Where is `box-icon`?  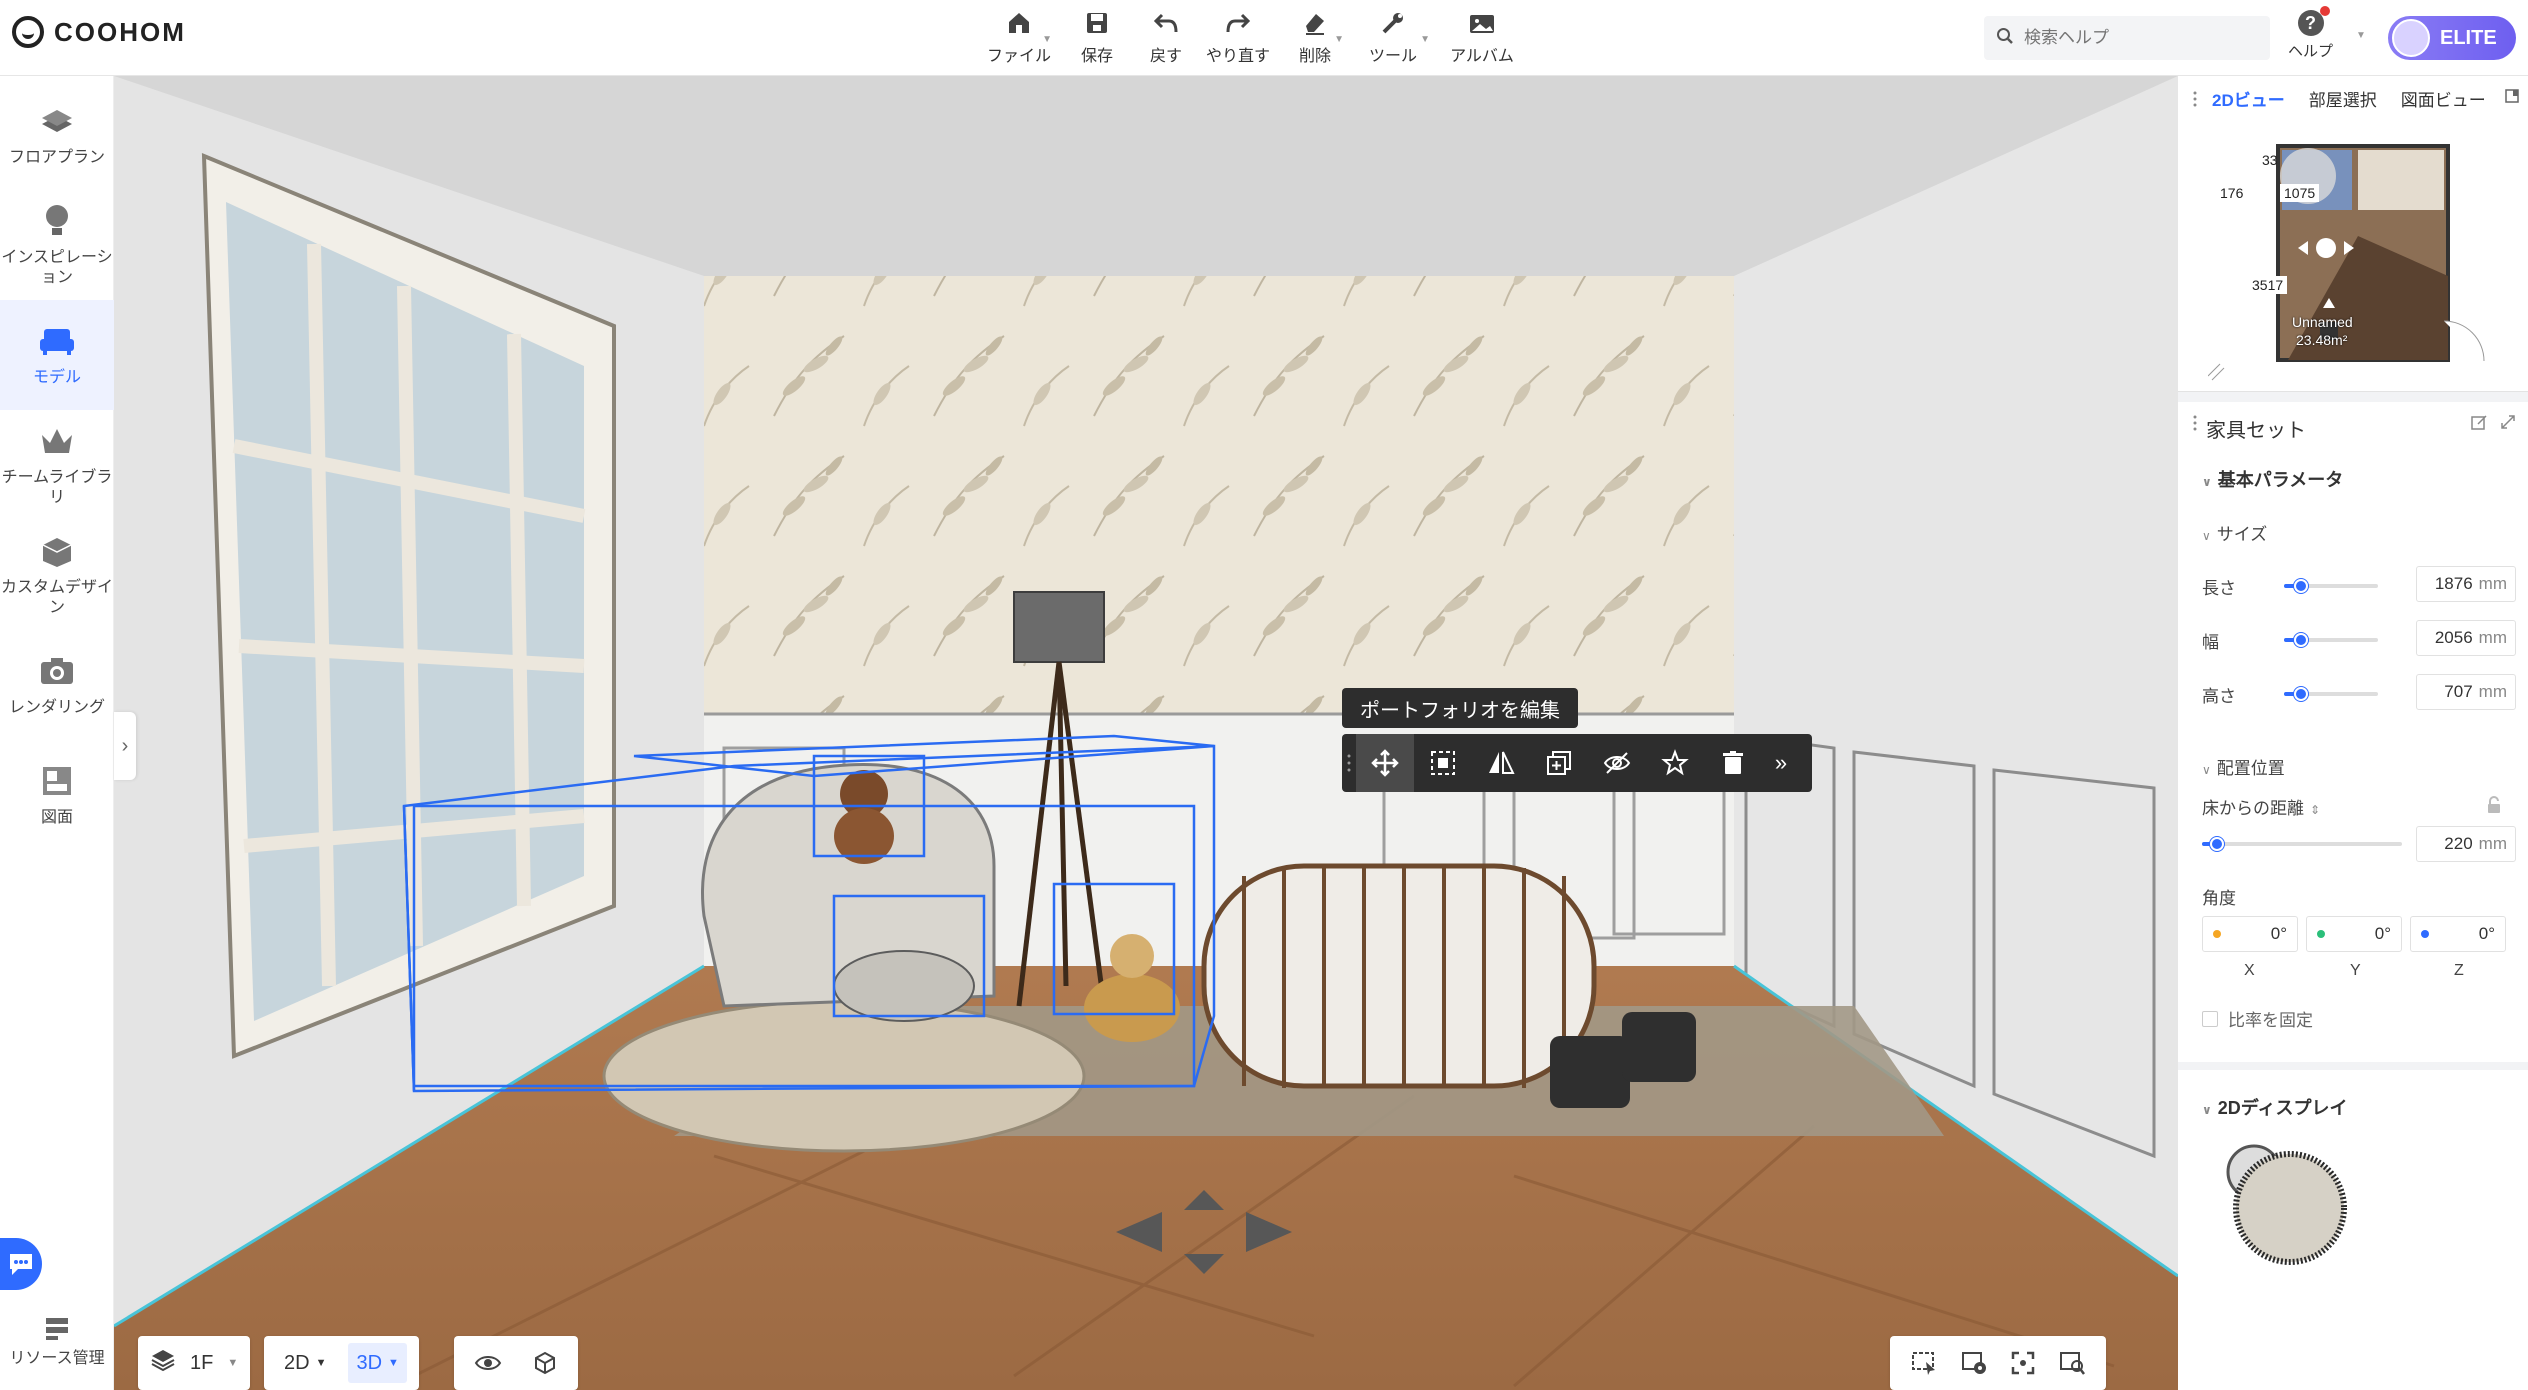 box-icon is located at coordinates (57, 551).